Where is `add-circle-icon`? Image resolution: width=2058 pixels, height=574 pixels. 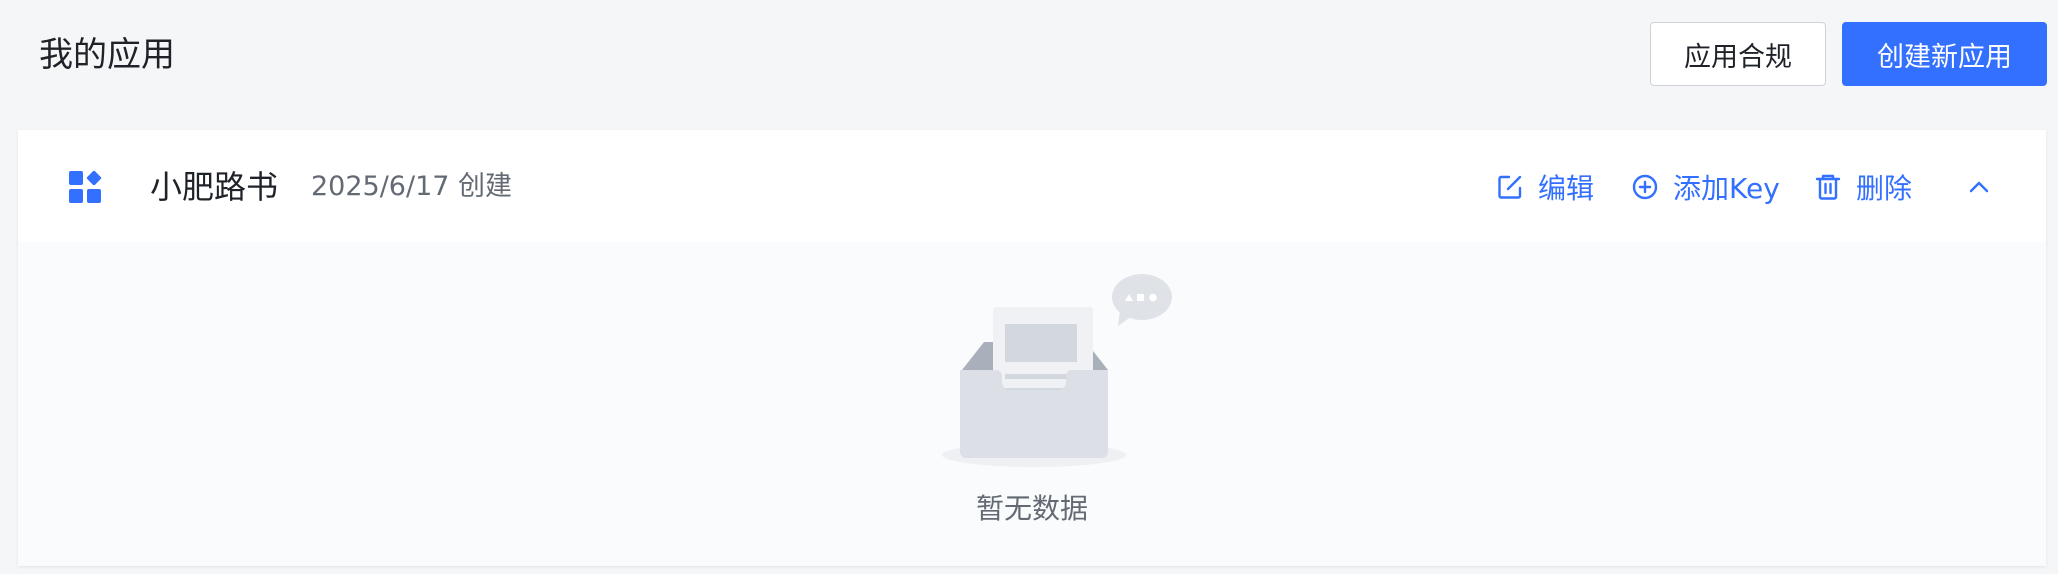 add-circle-icon is located at coordinates (1645, 187).